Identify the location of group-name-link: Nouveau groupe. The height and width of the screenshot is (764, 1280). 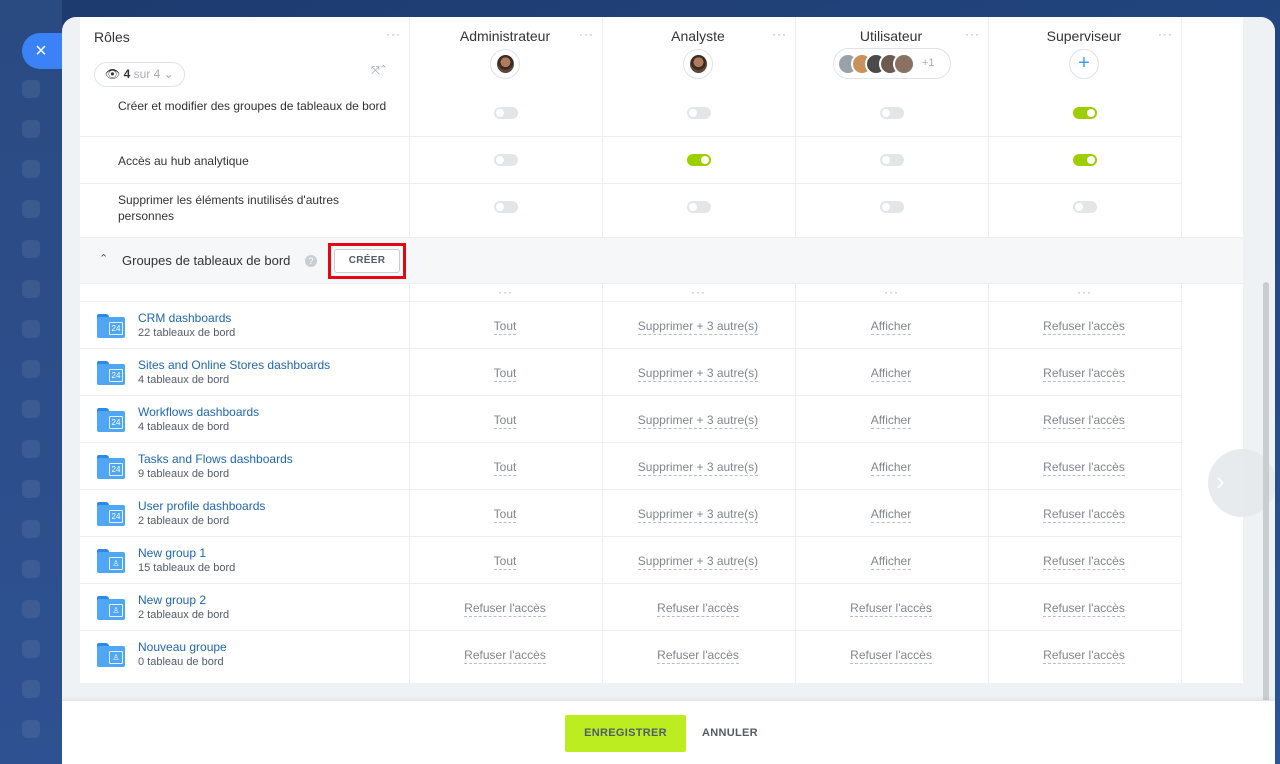
(182, 647).